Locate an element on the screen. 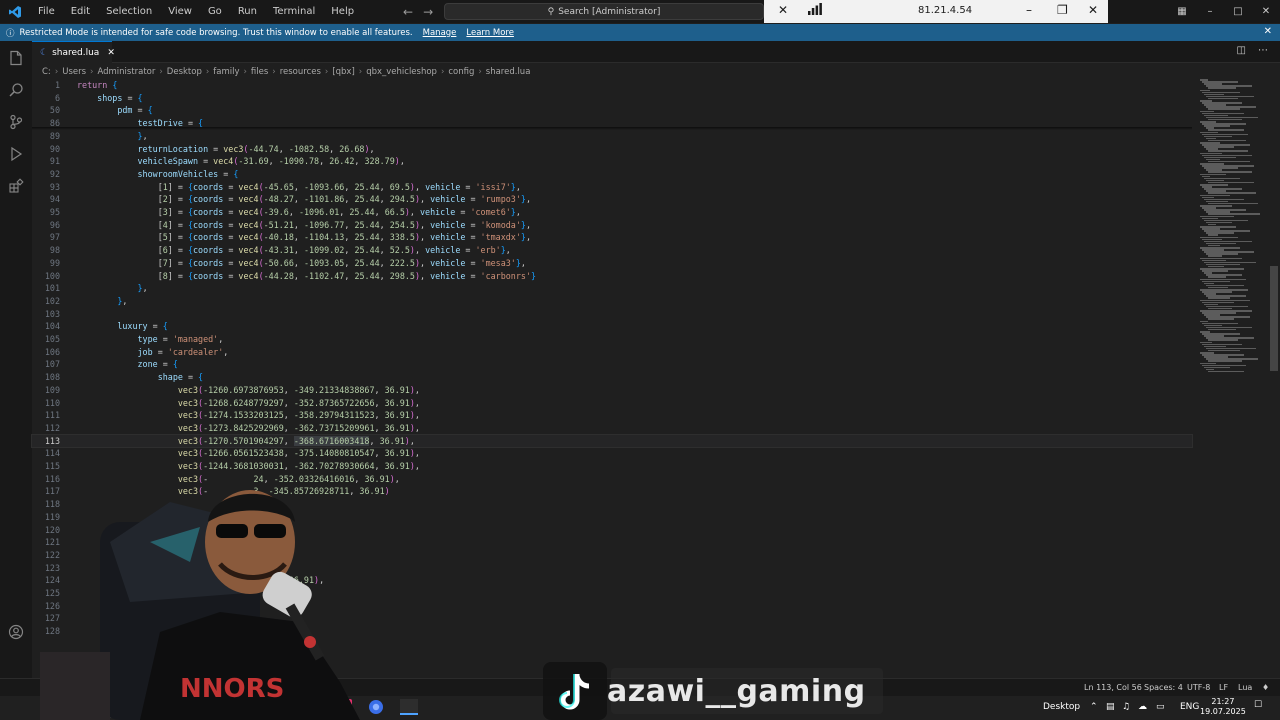 The image size is (1280, 720). tray-battery-icon: ▭ is located at coordinates (1160, 707).